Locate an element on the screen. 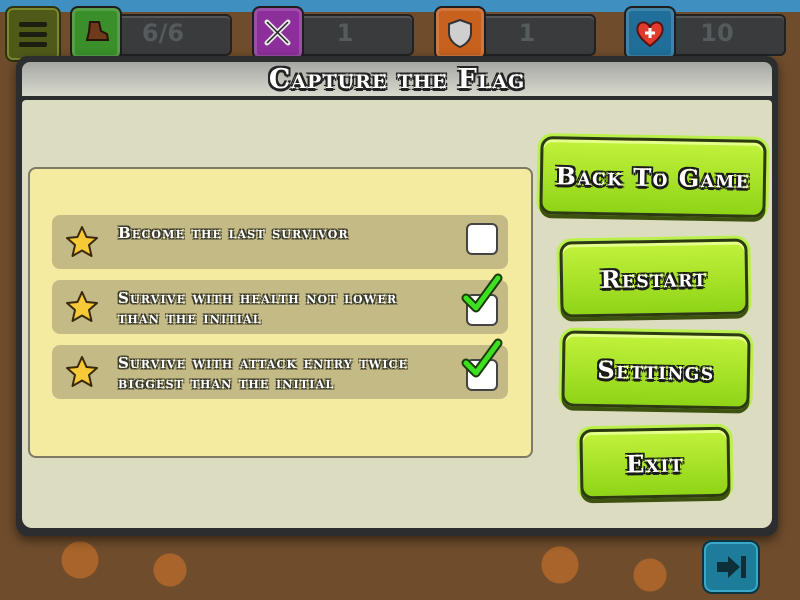 Image resolution: width=800 pixels, height=600 pixels. settings-label: Settings is located at coordinates (656, 370).